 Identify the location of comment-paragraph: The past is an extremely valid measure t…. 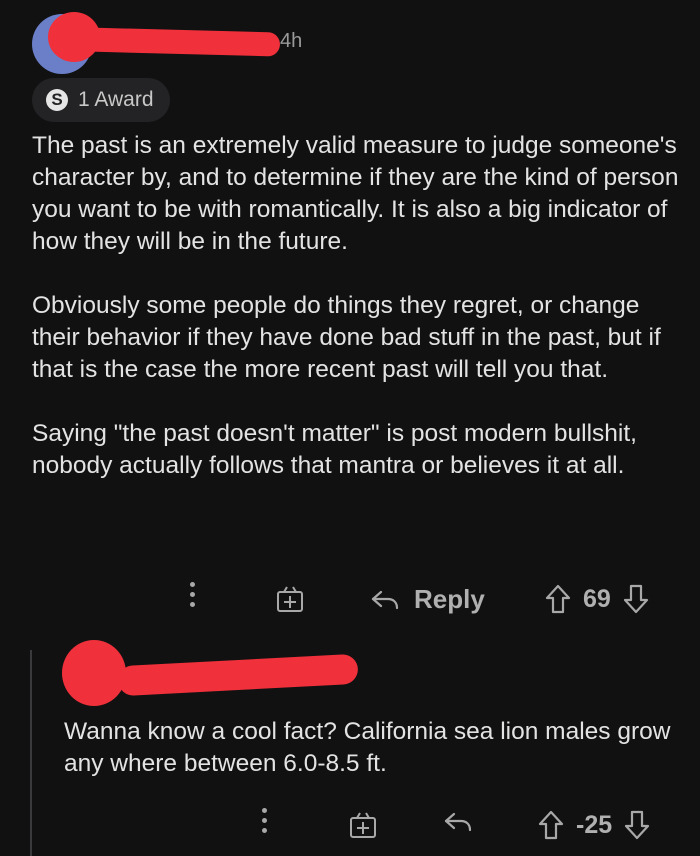
(355, 193).